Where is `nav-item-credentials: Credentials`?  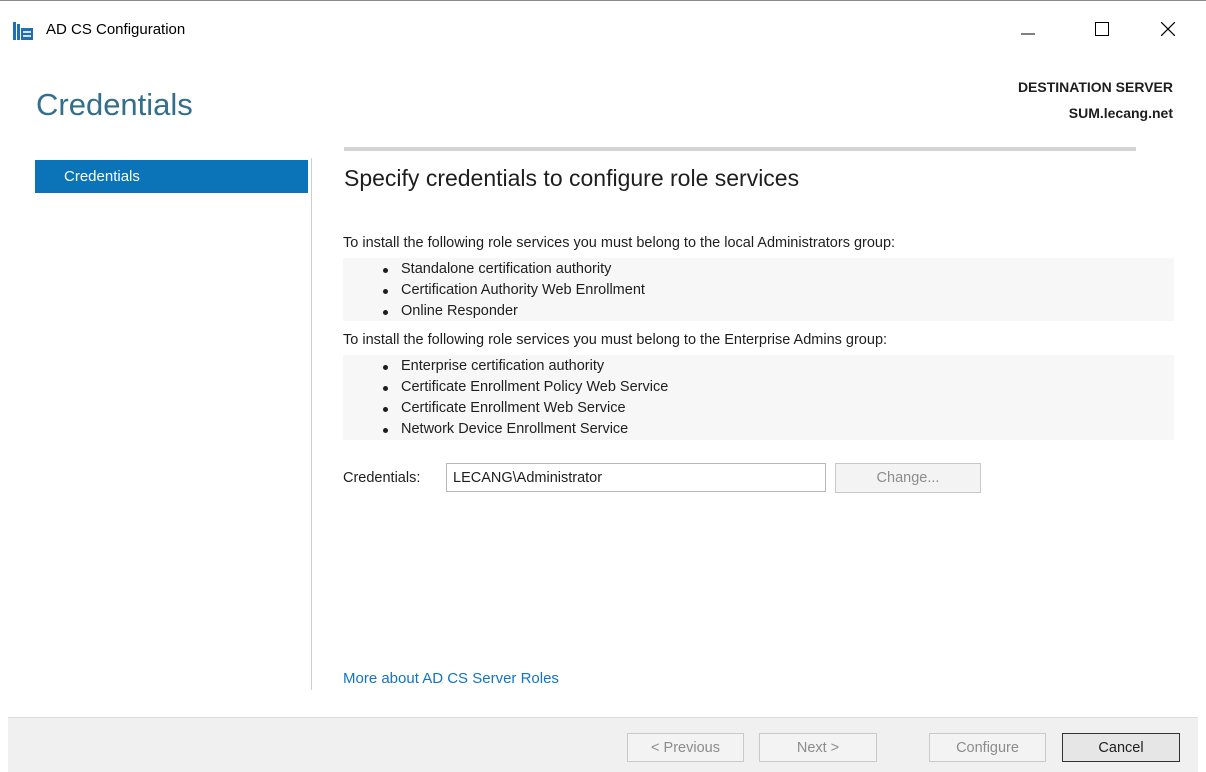
nav-item-credentials: Credentials is located at coordinates (171, 176).